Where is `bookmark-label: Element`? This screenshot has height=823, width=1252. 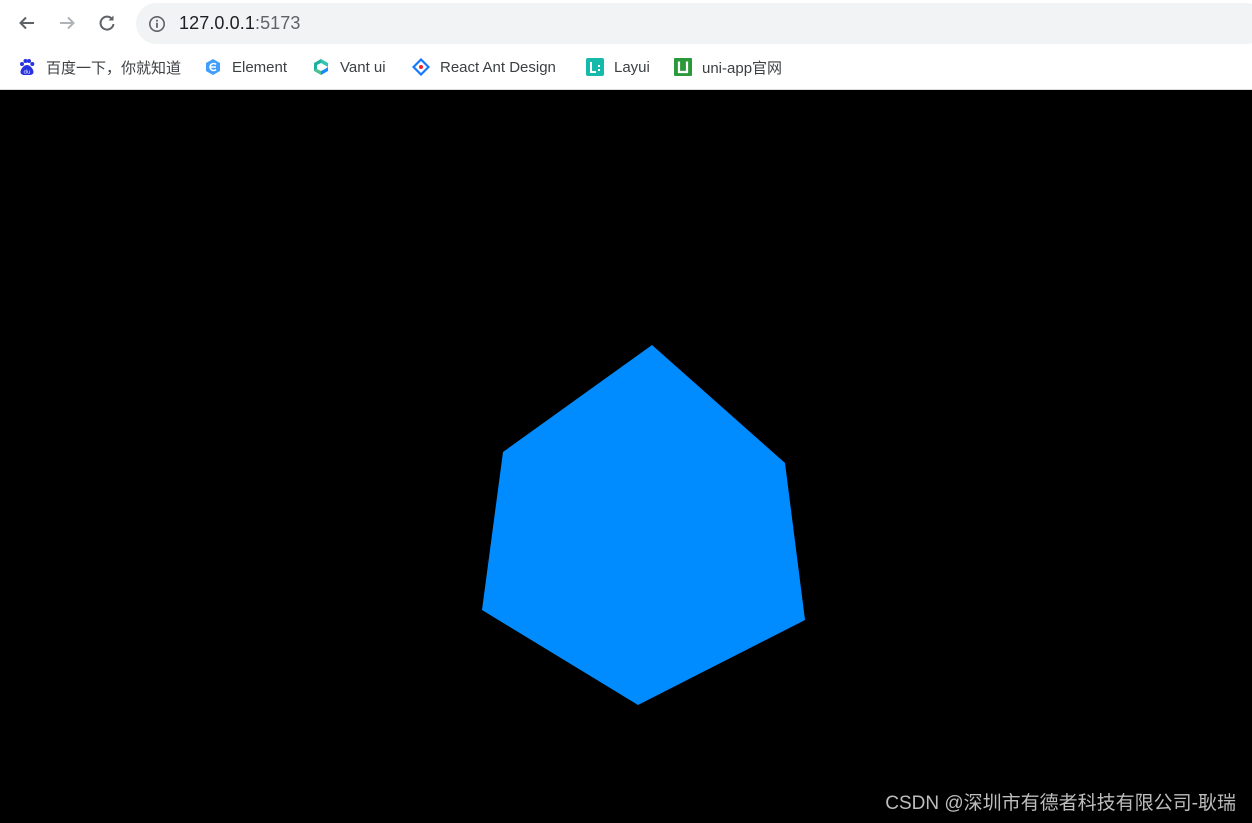 bookmark-label: Element is located at coordinates (260, 67).